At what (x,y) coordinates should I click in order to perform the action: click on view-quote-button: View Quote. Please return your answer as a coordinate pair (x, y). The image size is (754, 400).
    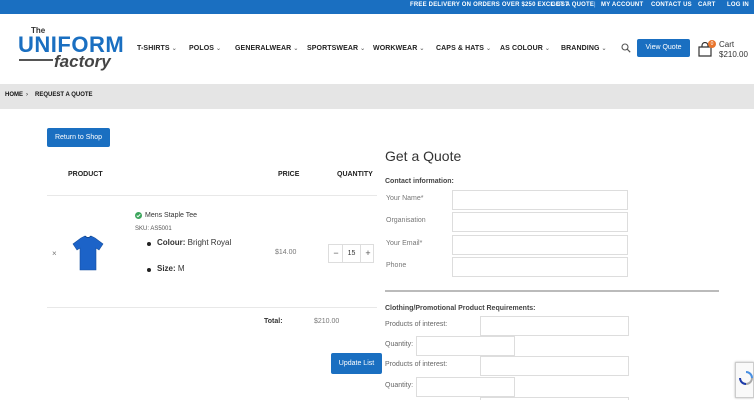
    Looking at the image, I should click on (663, 48).